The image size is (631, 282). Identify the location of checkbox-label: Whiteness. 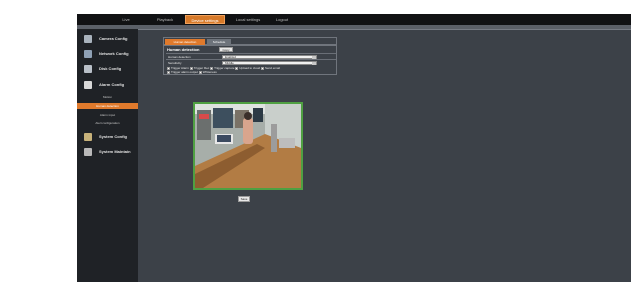
(209, 72).